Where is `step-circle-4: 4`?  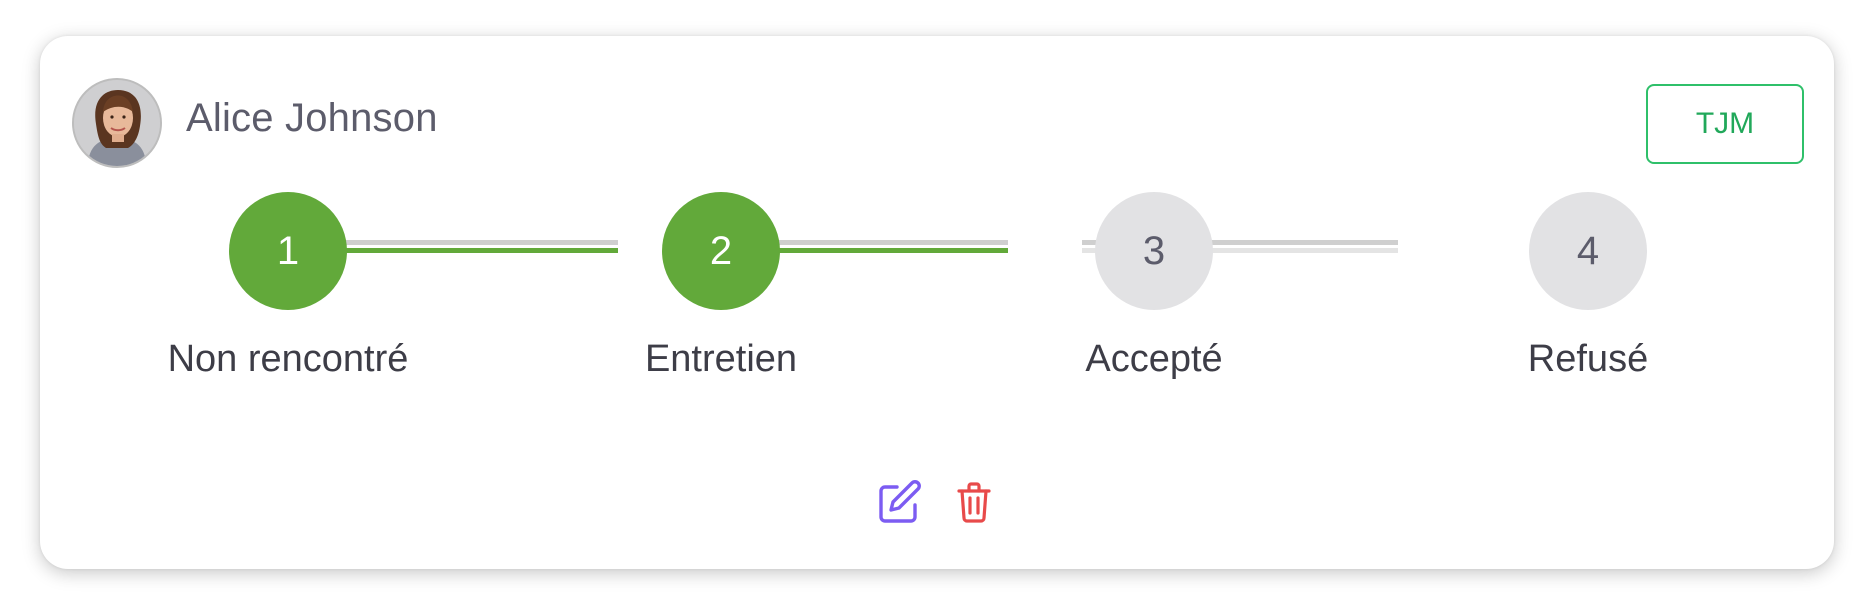 step-circle-4: 4 is located at coordinates (1588, 251).